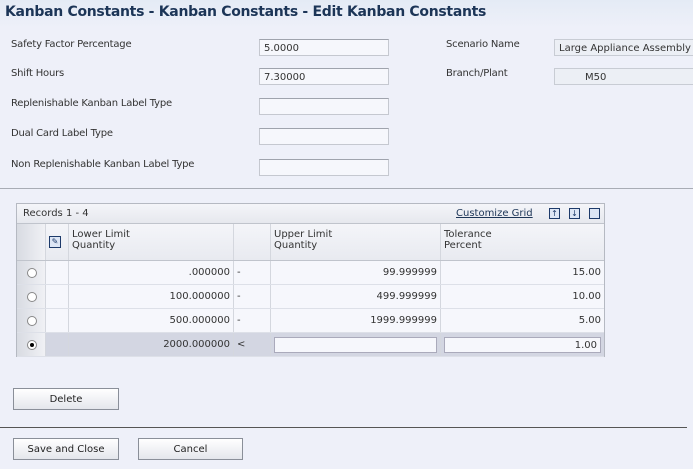 Image resolution: width=693 pixels, height=469 pixels. What do you see at coordinates (589, 320) in the screenshot?
I see `tolerance-cell: 5.00` at bounding box center [589, 320].